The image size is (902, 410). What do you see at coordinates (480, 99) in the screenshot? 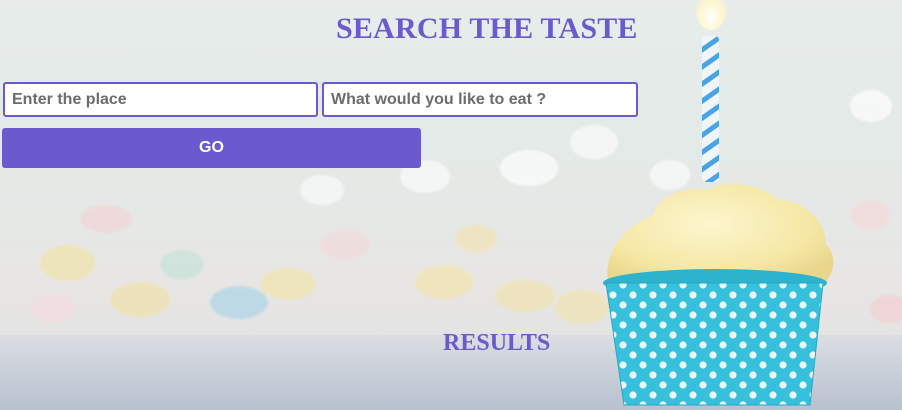
I see `food-input` at bounding box center [480, 99].